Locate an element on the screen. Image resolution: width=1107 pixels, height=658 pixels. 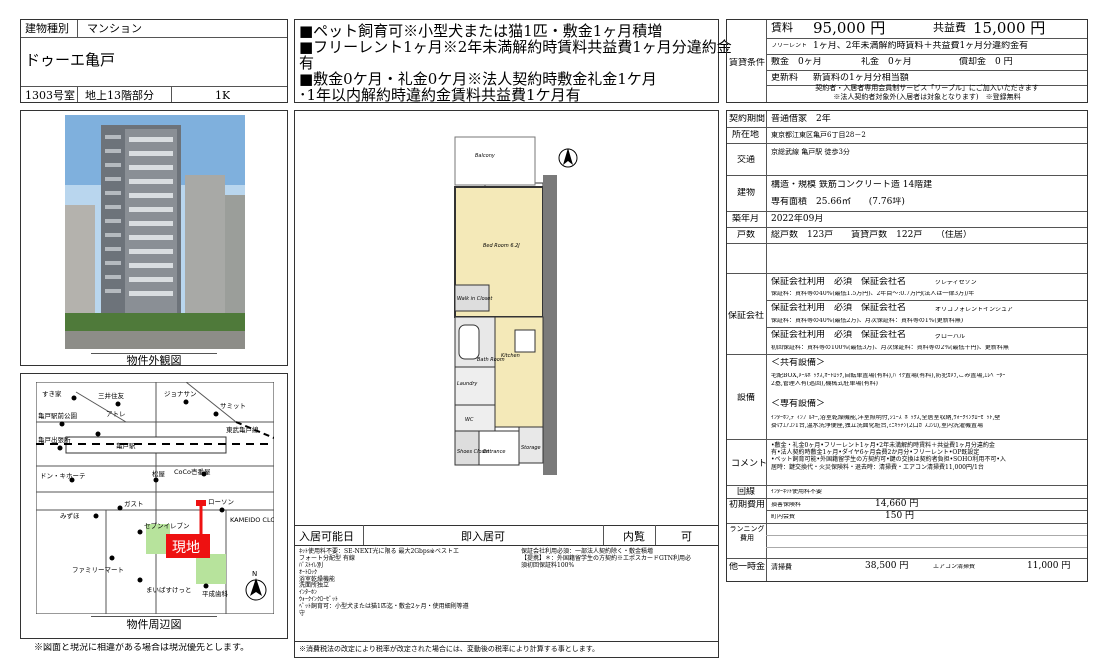
rent-label: 賃料 is located at coordinates (782, 28).